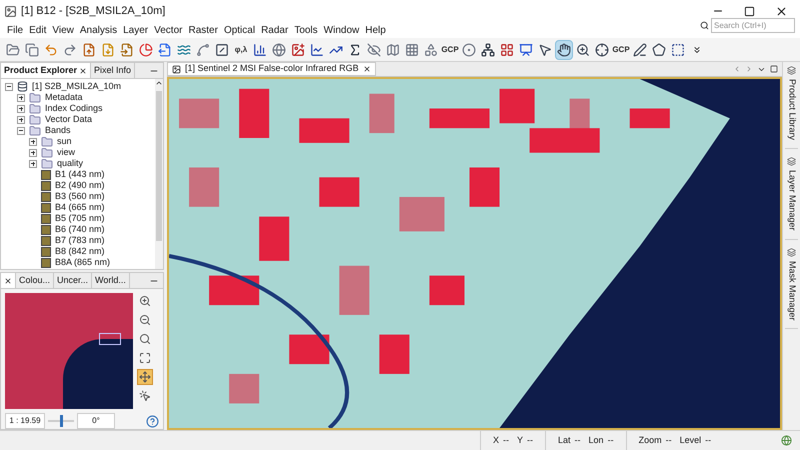  Describe the element at coordinates (80, 251) in the screenshot. I see `tree-item: B8 (842 nm)` at that location.